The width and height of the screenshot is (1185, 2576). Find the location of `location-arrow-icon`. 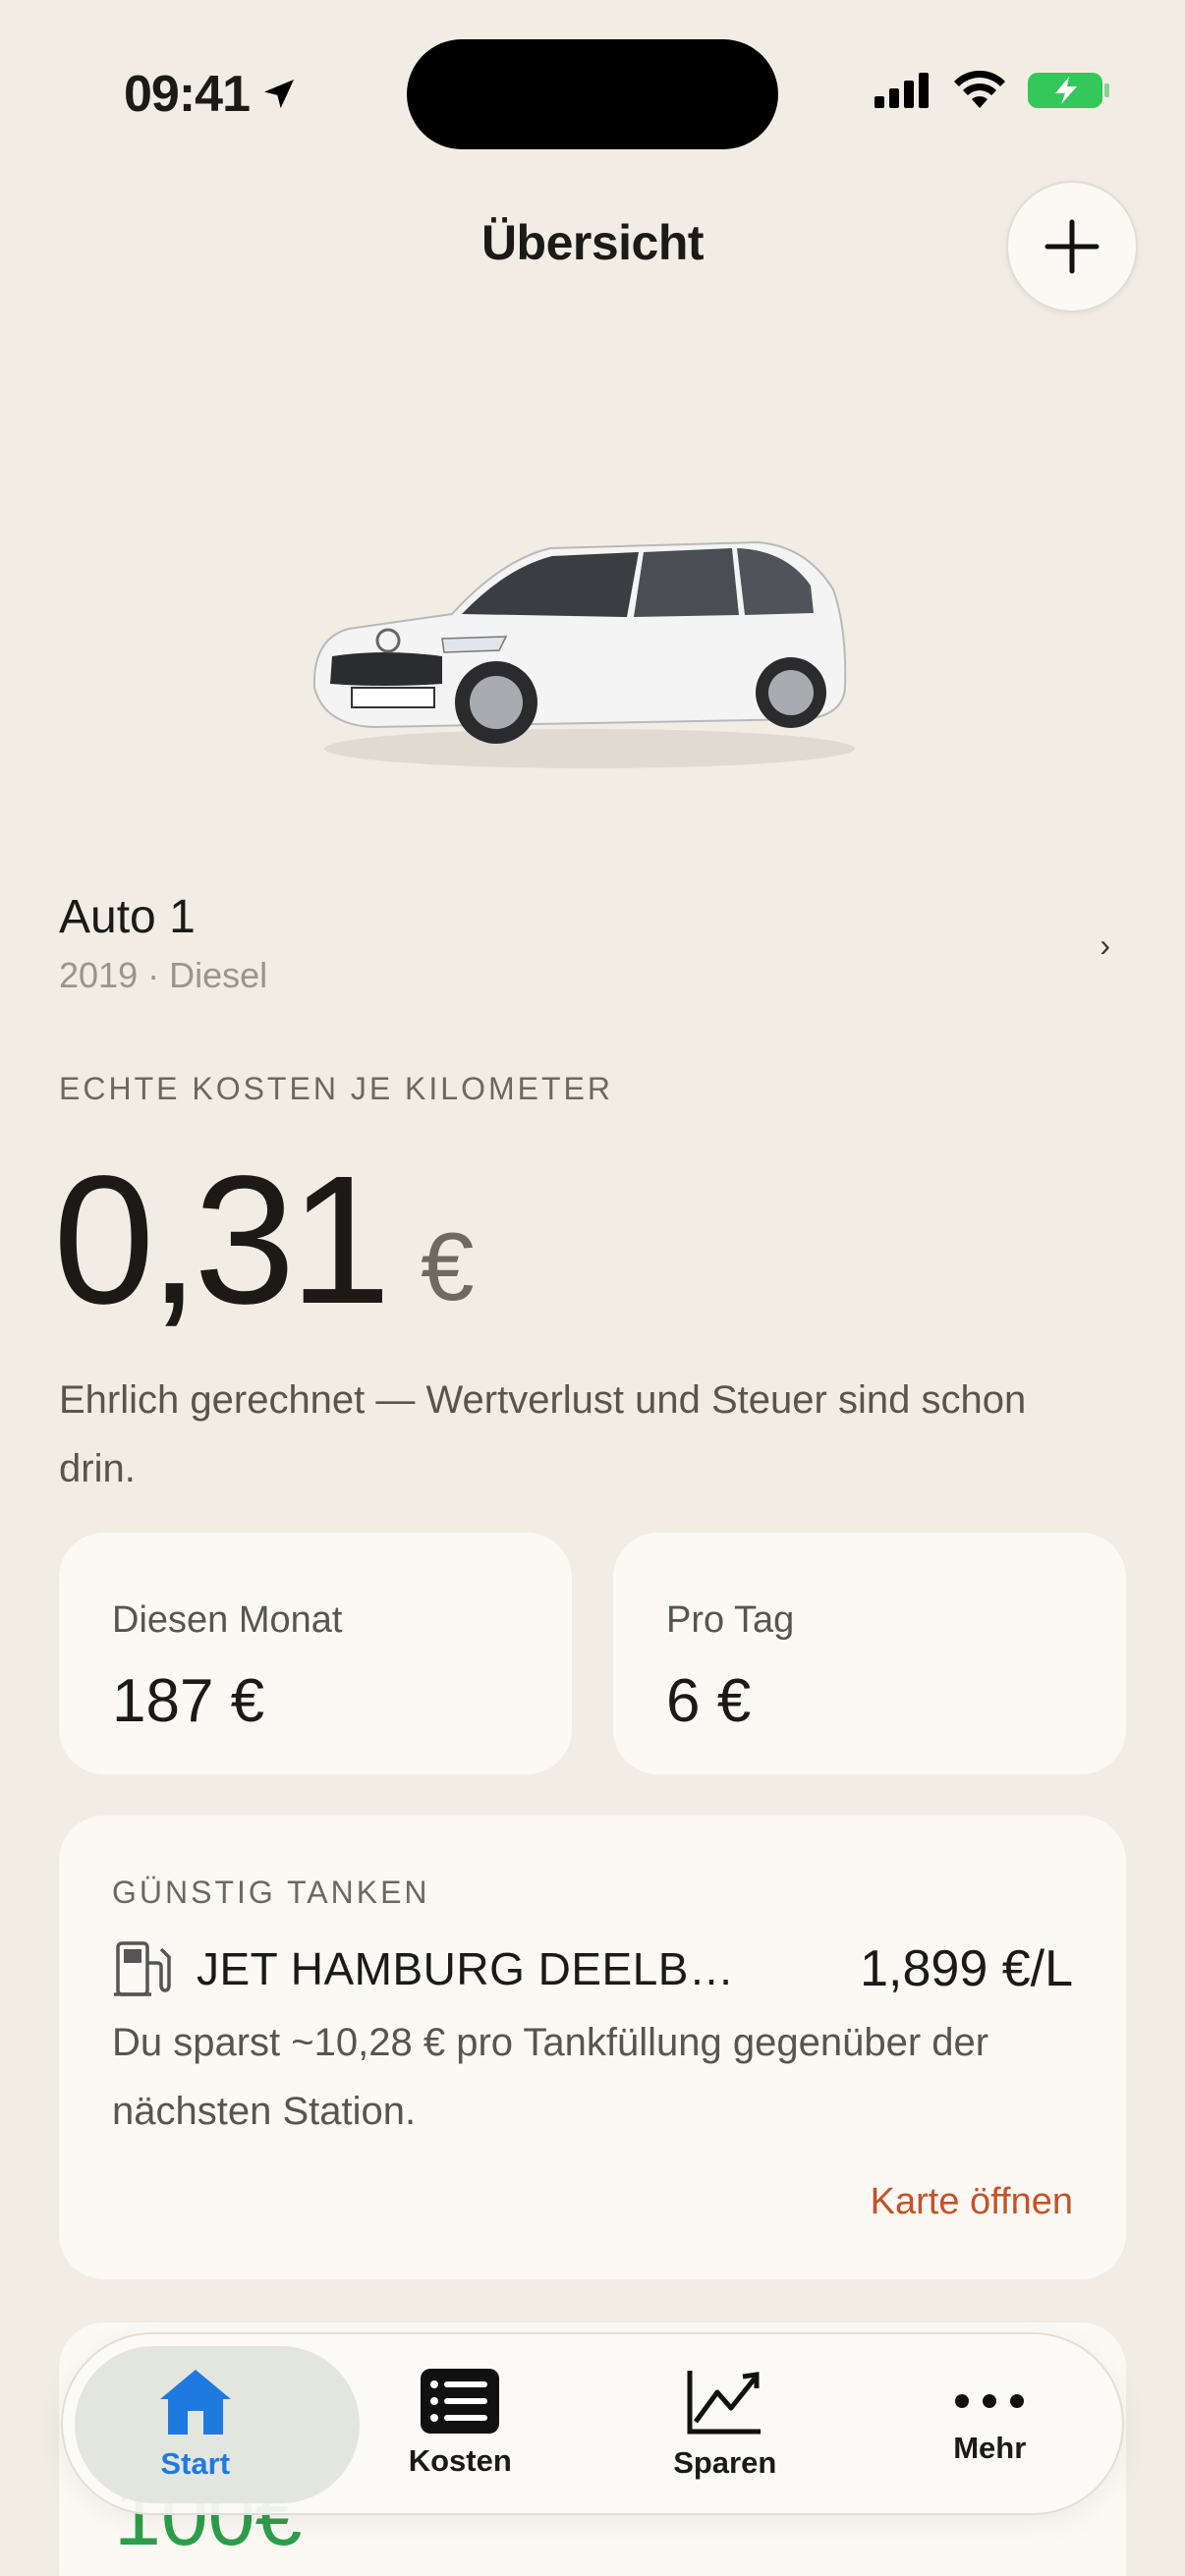

location-arrow-icon is located at coordinates (279, 94).